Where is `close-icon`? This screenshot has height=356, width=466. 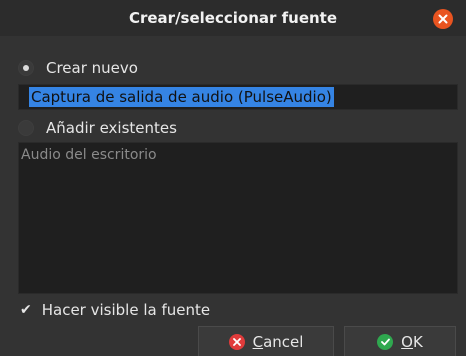 close-icon is located at coordinates (443, 19).